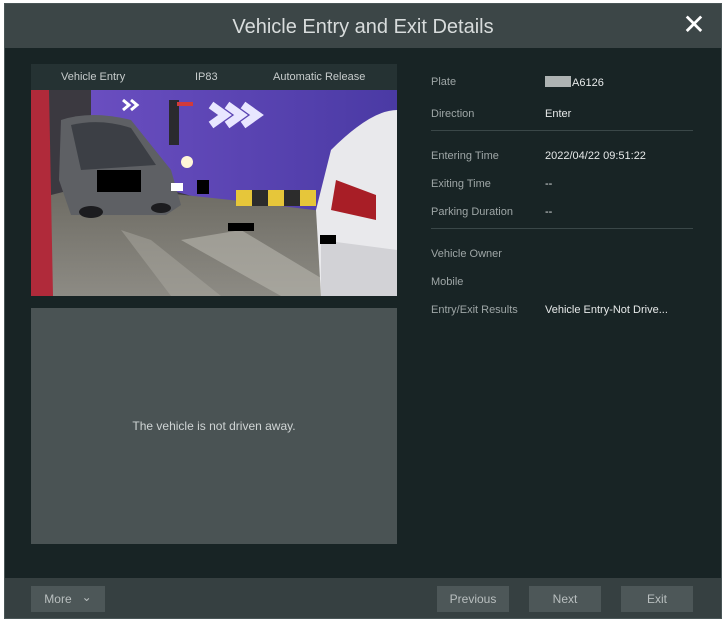  Describe the element at coordinates (93, 77) in the screenshot. I see `capture-type-label: Vehicle Entry` at that location.